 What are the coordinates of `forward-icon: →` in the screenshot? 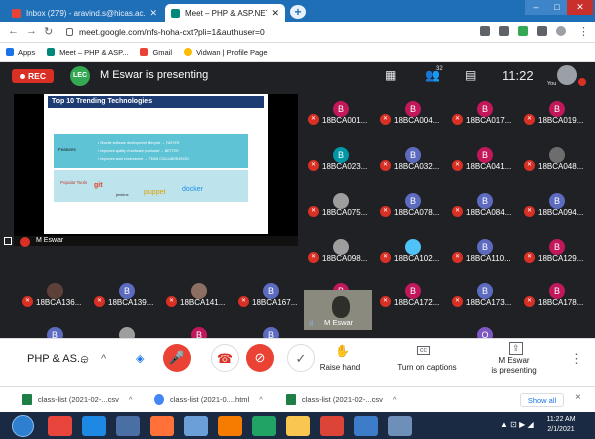 It's located at (31, 31).